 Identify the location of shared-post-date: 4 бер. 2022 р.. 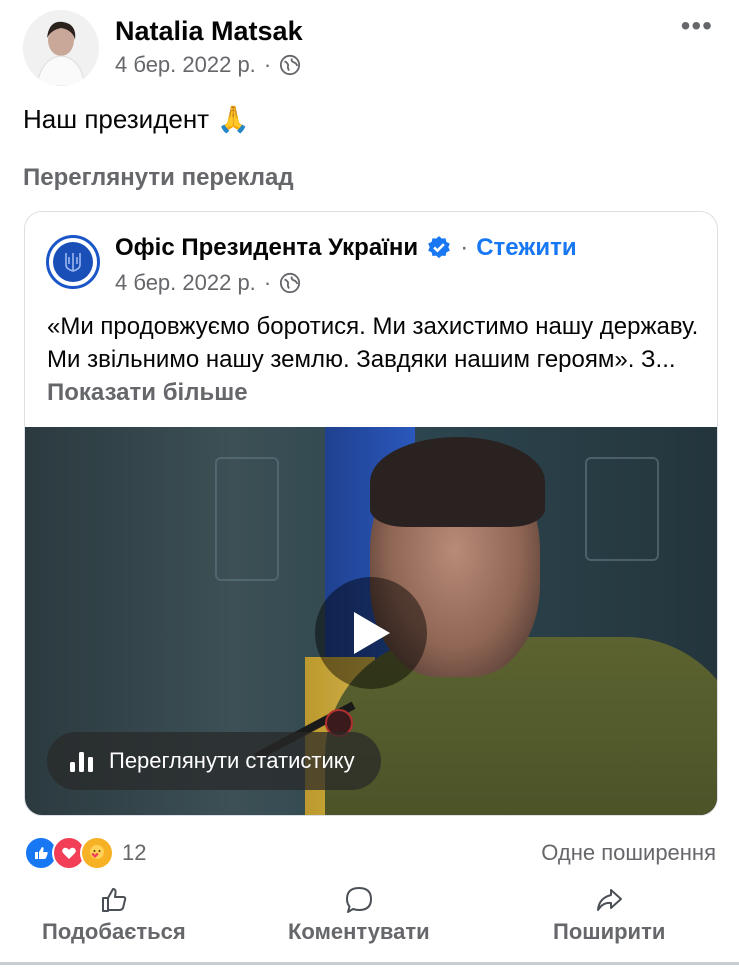
(185, 283).